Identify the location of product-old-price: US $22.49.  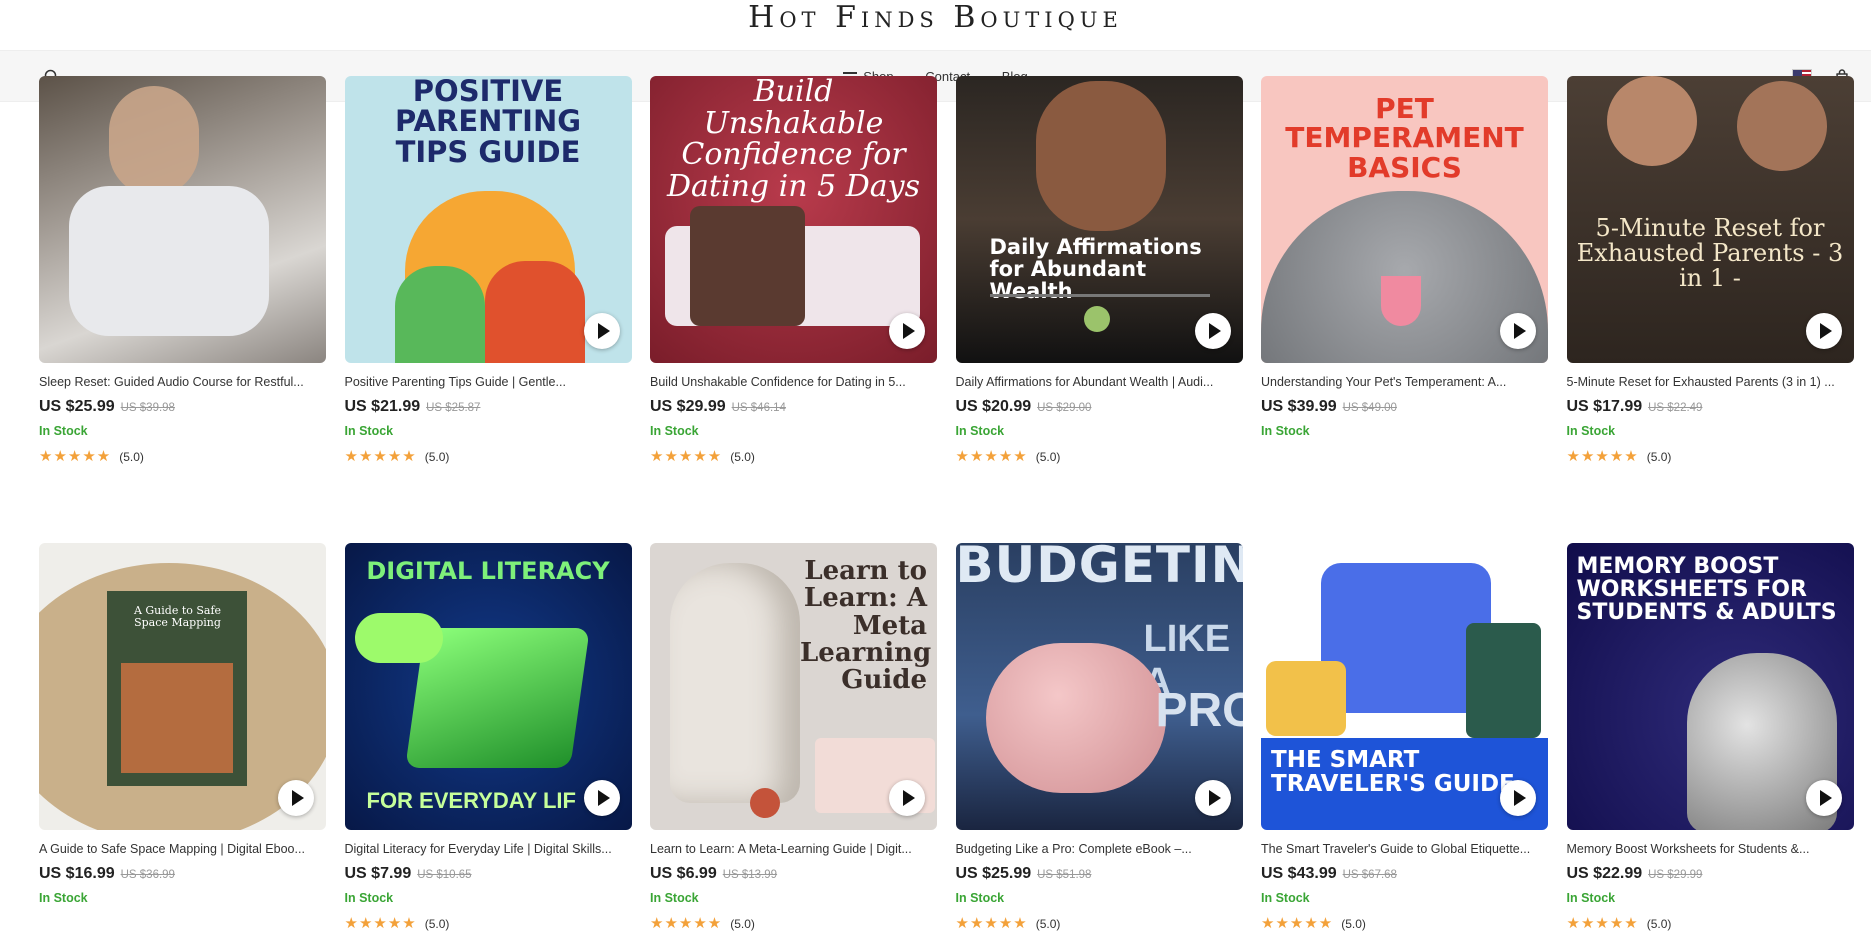
(1675, 408).